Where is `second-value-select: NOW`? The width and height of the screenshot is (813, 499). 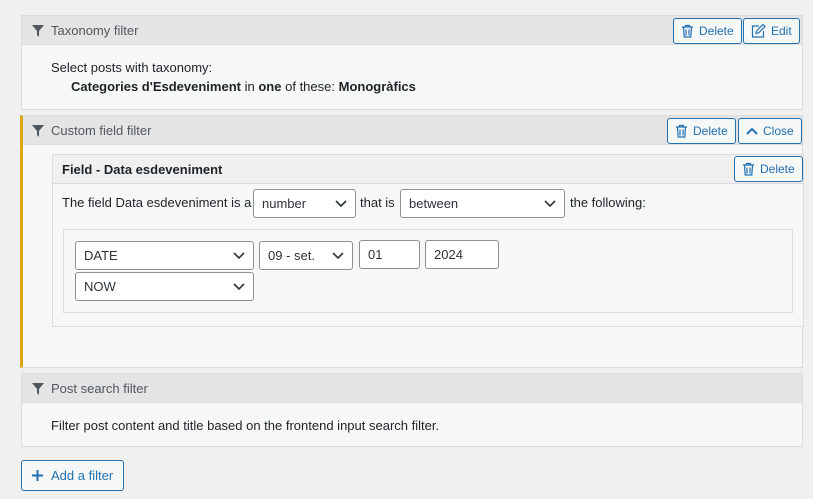 second-value-select: NOW is located at coordinates (164, 286).